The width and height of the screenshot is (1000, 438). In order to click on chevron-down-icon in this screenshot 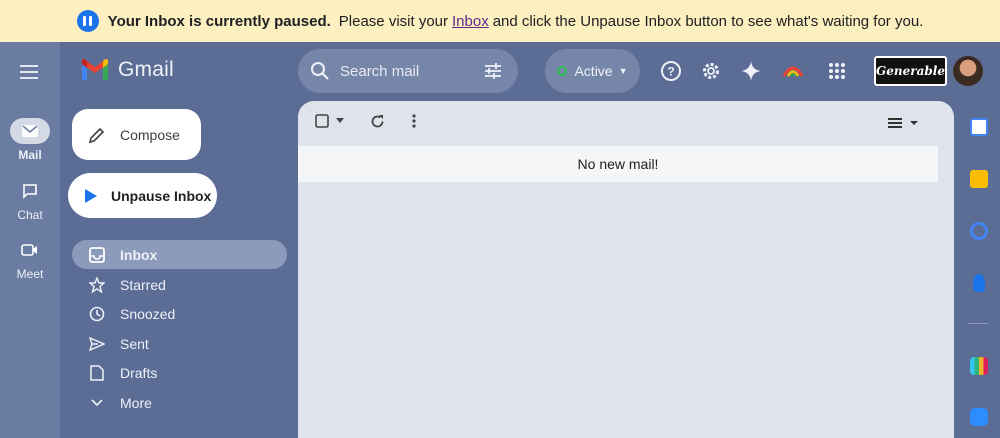, I will do `click(97, 403)`.